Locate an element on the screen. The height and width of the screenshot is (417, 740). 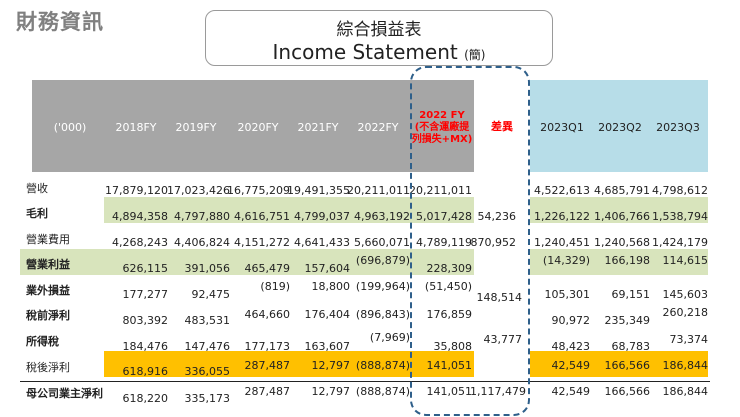
table-cell: 335,173 is located at coordinates (207, 398).